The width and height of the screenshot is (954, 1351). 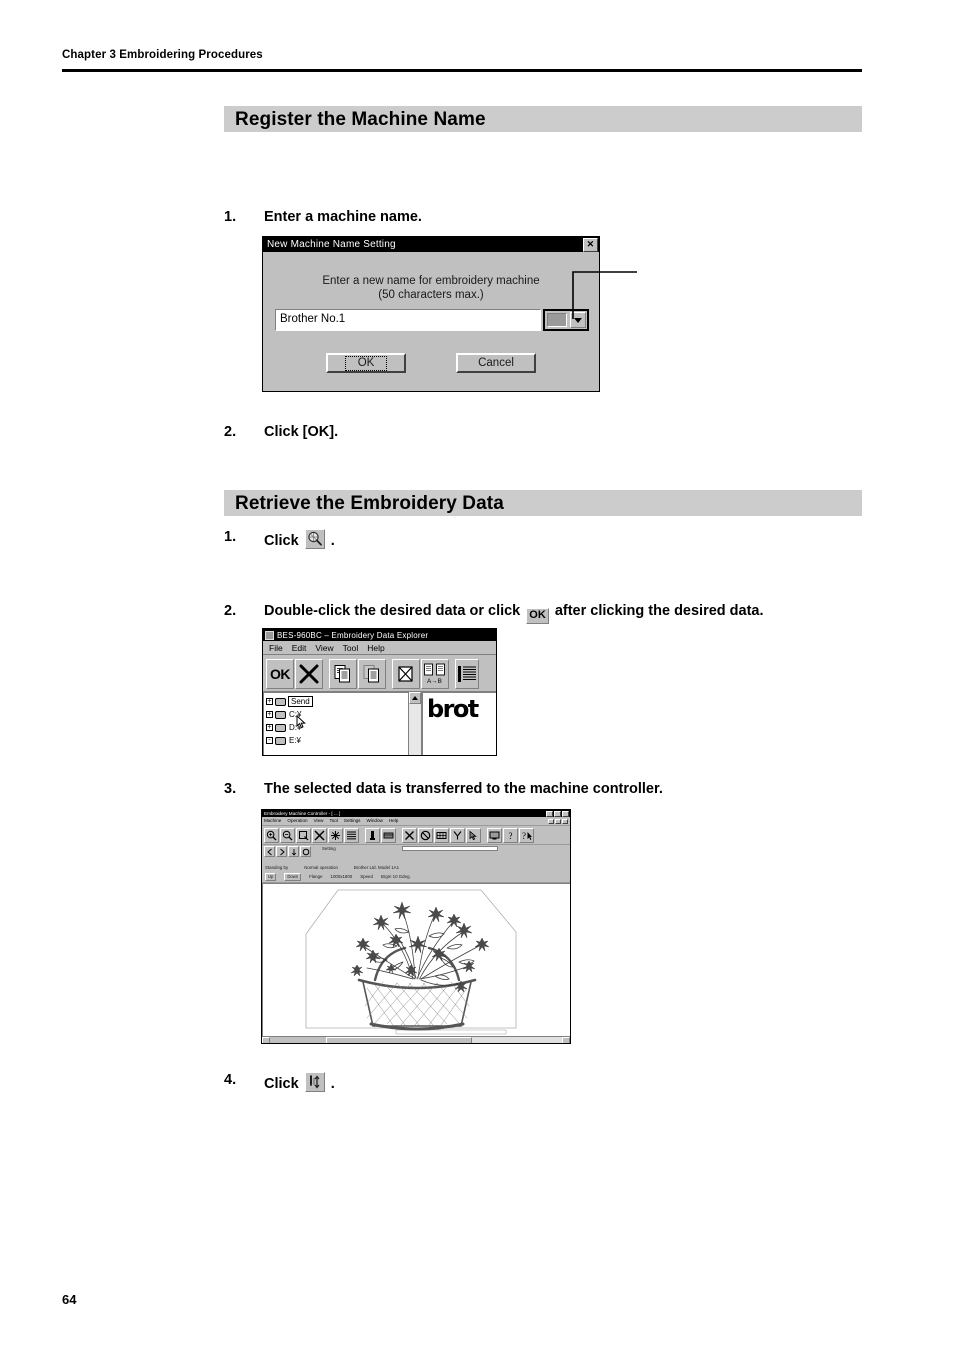 I want to click on controller-title: Embroidery Machine Controller - [ ... ], so click(x=302, y=813).